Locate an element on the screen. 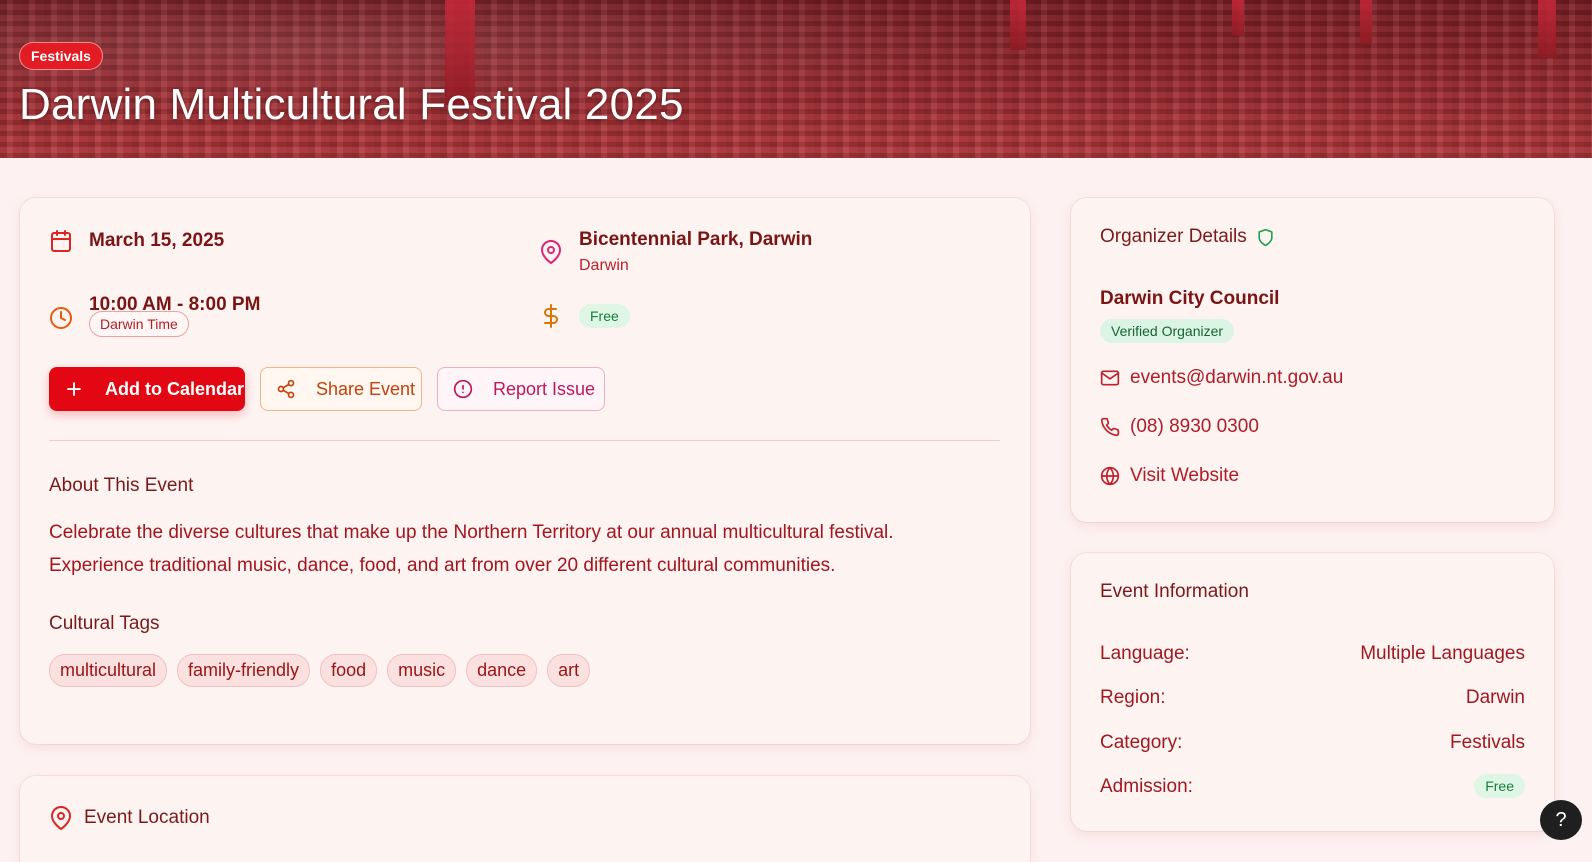  tag-art: art is located at coordinates (569, 670).